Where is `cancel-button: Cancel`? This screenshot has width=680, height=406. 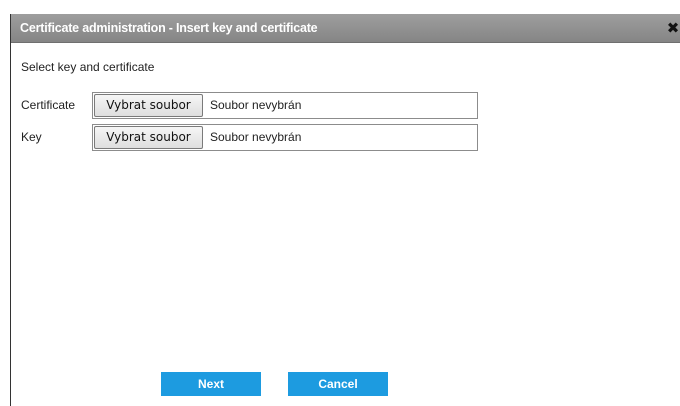
cancel-button: Cancel is located at coordinates (338, 384).